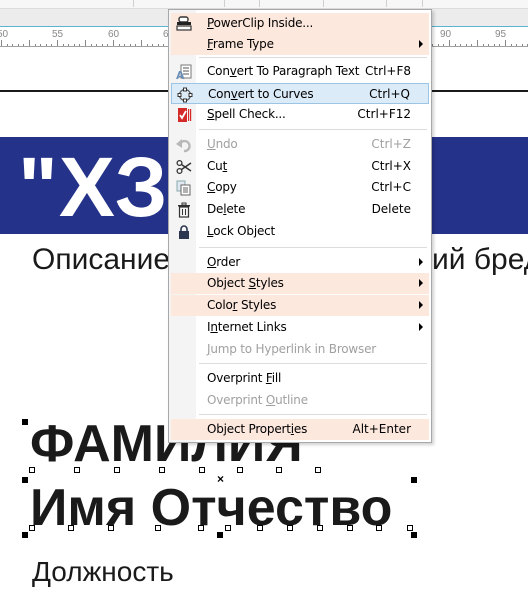  I want to click on position-text: Должность, so click(103, 572).